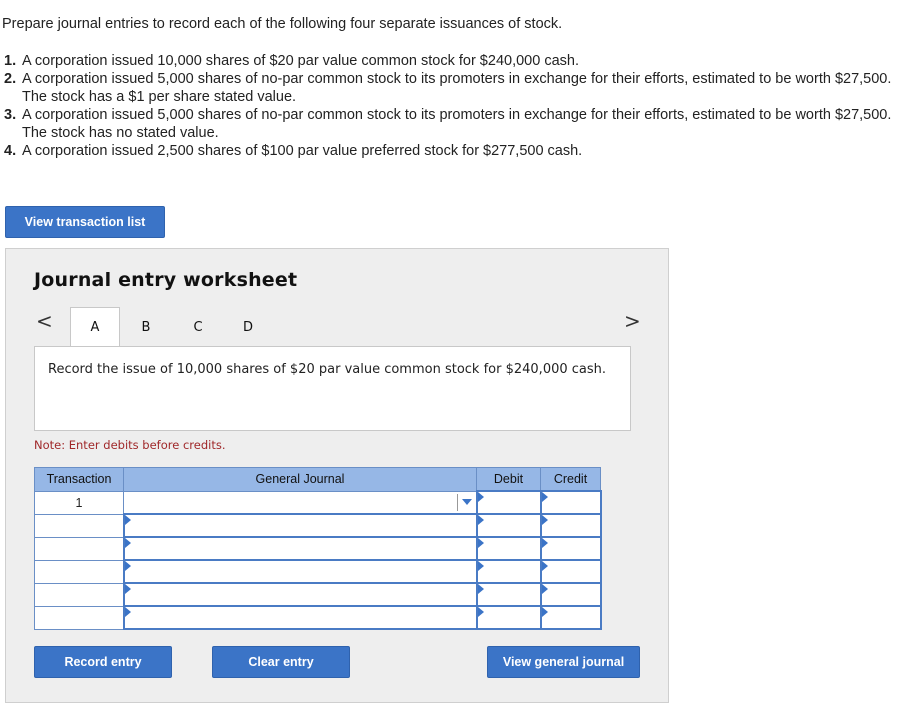 The width and height of the screenshot is (922, 708). What do you see at coordinates (85, 222) in the screenshot?
I see `view-transaction-list-button: View transaction list` at bounding box center [85, 222].